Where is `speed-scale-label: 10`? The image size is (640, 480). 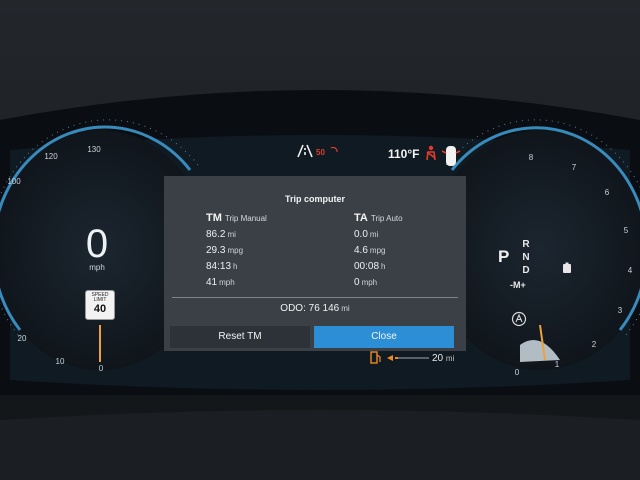
speed-scale-label: 10 is located at coordinates (60, 361).